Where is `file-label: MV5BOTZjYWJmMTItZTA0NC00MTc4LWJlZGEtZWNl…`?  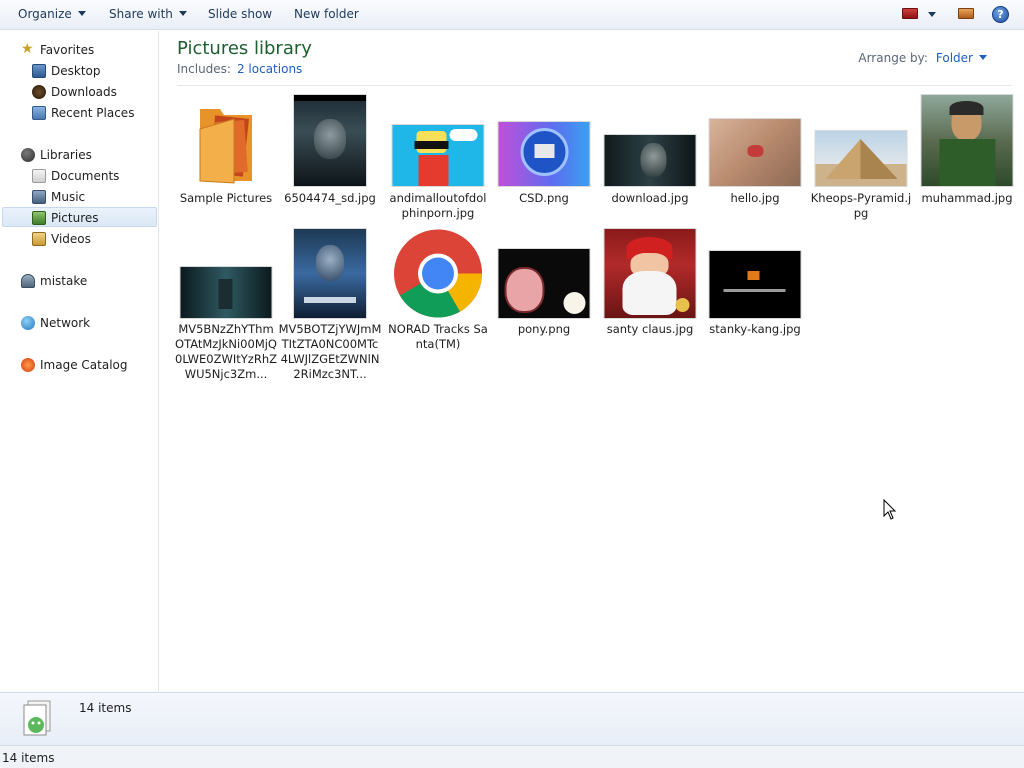 file-label: MV5BOTZjYWJmMTItZTA0NC00MTc4LWJlZGEtZWNl… is located at coordinates (330, 351).